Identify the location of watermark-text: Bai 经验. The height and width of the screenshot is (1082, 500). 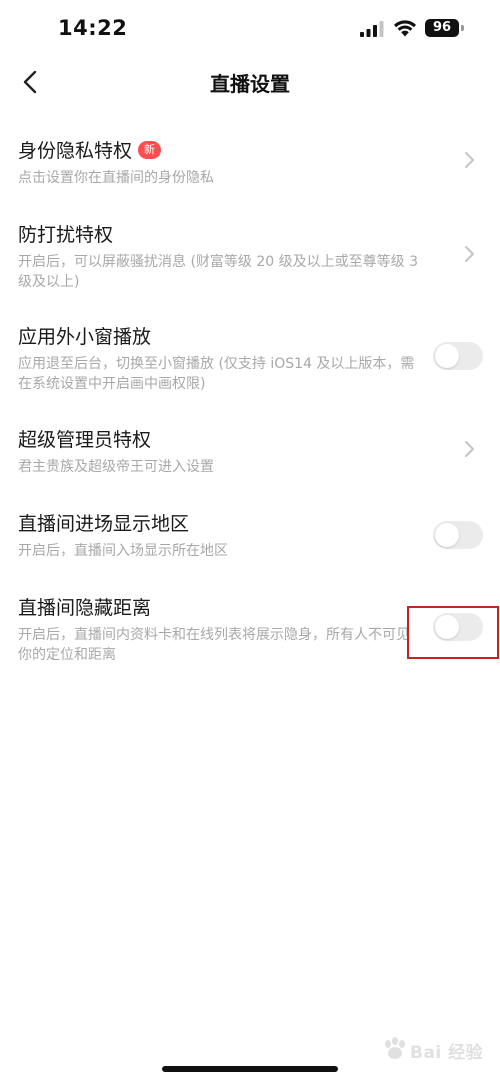
(447, 1053).